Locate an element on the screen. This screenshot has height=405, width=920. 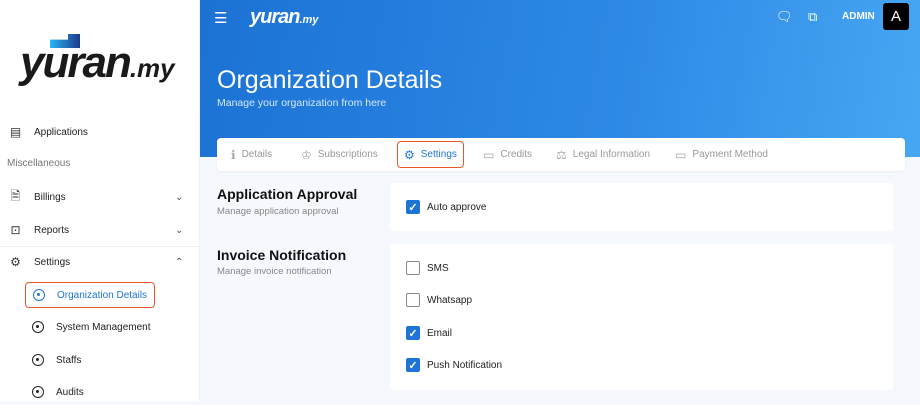
invoice-icon: 🗎 is located at coordinates (15, 195).